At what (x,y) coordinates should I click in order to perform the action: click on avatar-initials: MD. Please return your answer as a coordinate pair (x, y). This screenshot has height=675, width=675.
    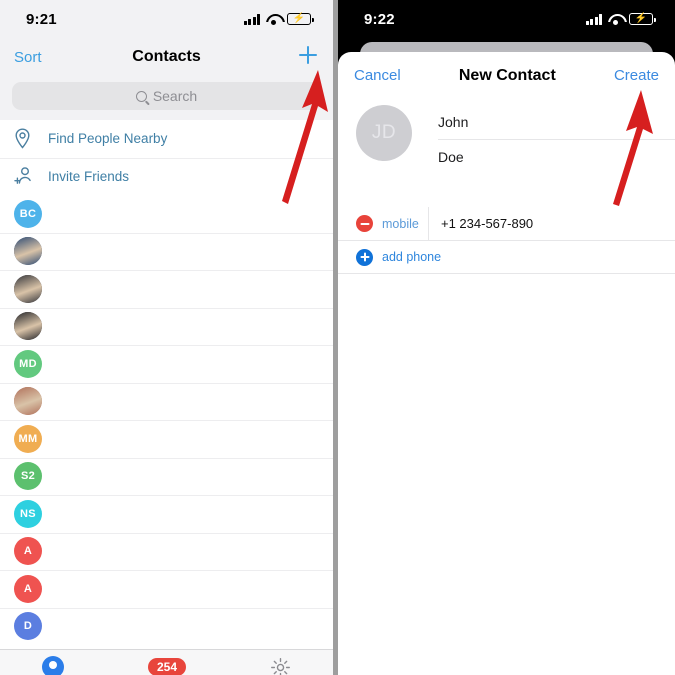
    Looking at the image, I should click on (28, 363).